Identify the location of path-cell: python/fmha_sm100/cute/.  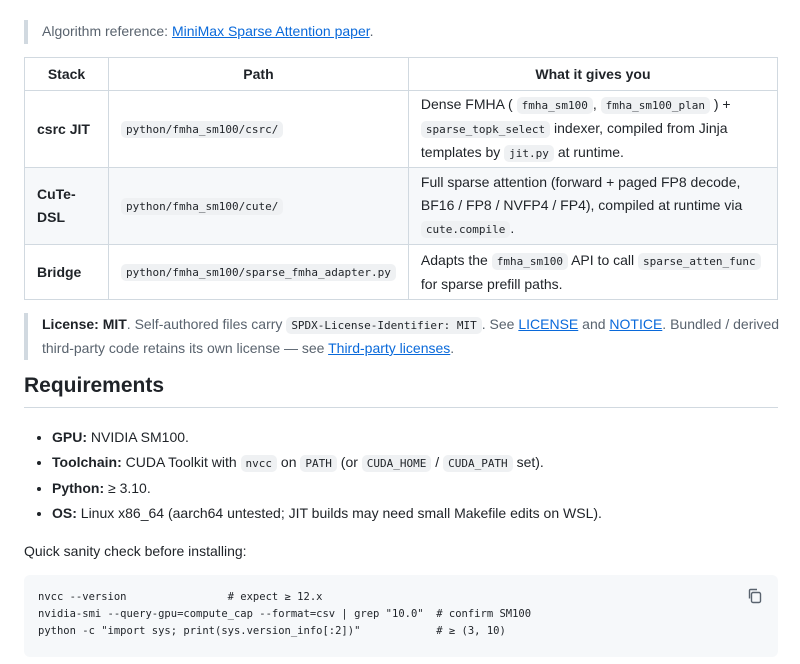
(258, 206).